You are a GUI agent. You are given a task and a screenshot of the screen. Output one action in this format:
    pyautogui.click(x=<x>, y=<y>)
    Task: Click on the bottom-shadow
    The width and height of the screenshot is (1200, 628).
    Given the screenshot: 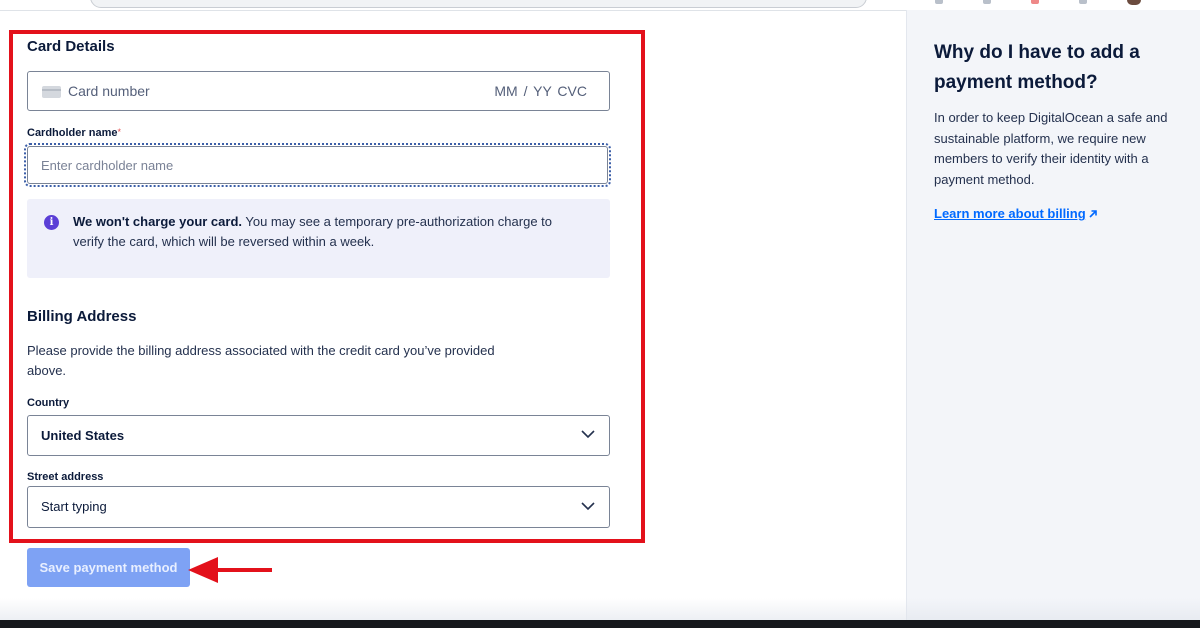 What is the action you would take?
    pyautogui.click(x=600, y=609)
    